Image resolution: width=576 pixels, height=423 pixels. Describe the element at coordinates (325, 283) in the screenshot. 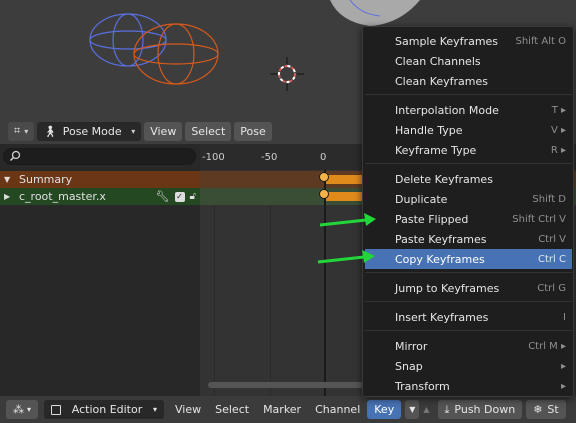

I see `playhead` at that location.